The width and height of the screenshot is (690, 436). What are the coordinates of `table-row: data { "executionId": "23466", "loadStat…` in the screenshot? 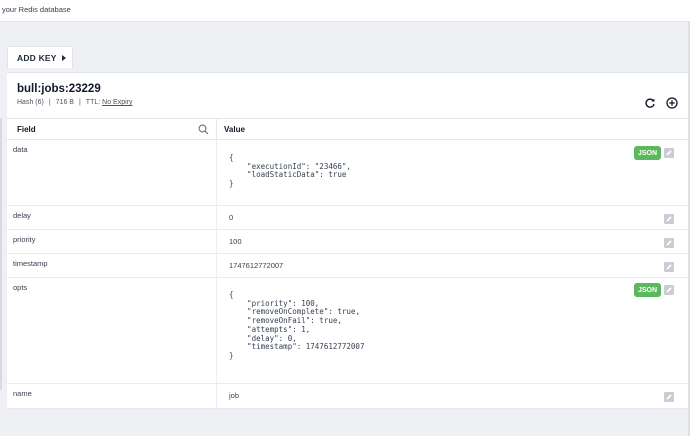 It's located at (348, 173).